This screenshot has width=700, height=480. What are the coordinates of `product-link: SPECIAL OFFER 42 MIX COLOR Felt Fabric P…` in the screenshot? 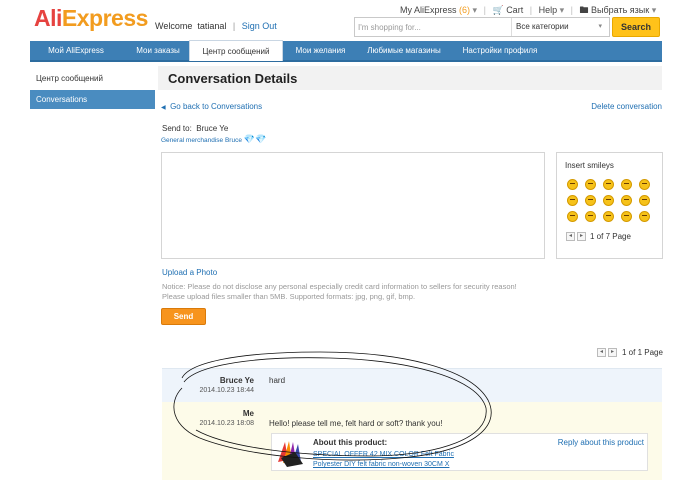 It's located at (384, 460).